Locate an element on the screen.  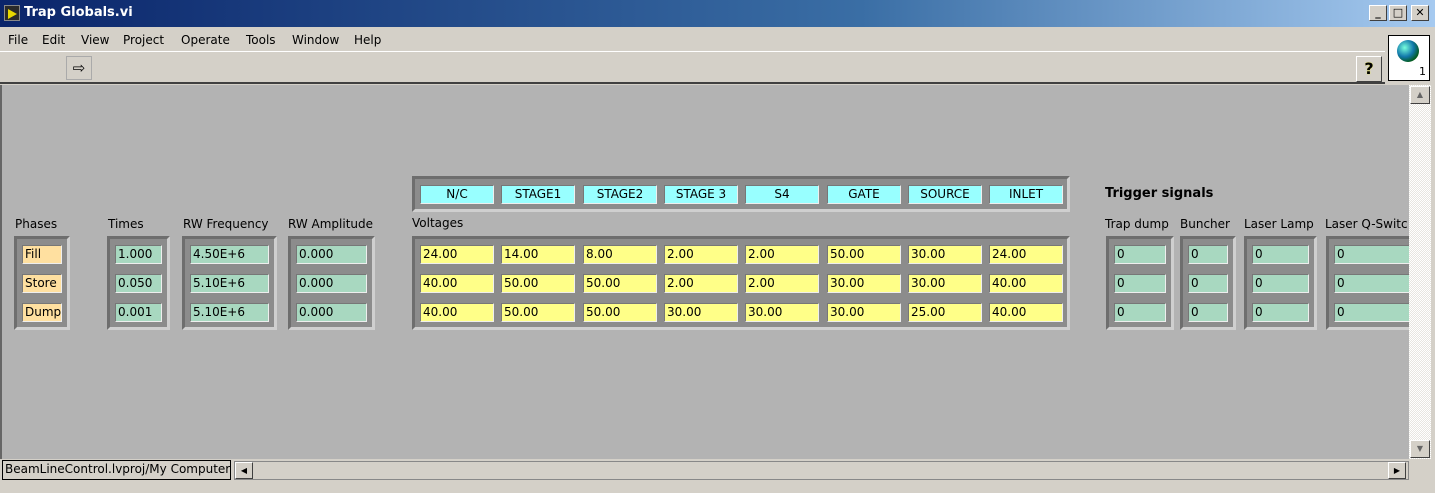
window-title: Trap Globals.vi is located at coordinates (78, 12).